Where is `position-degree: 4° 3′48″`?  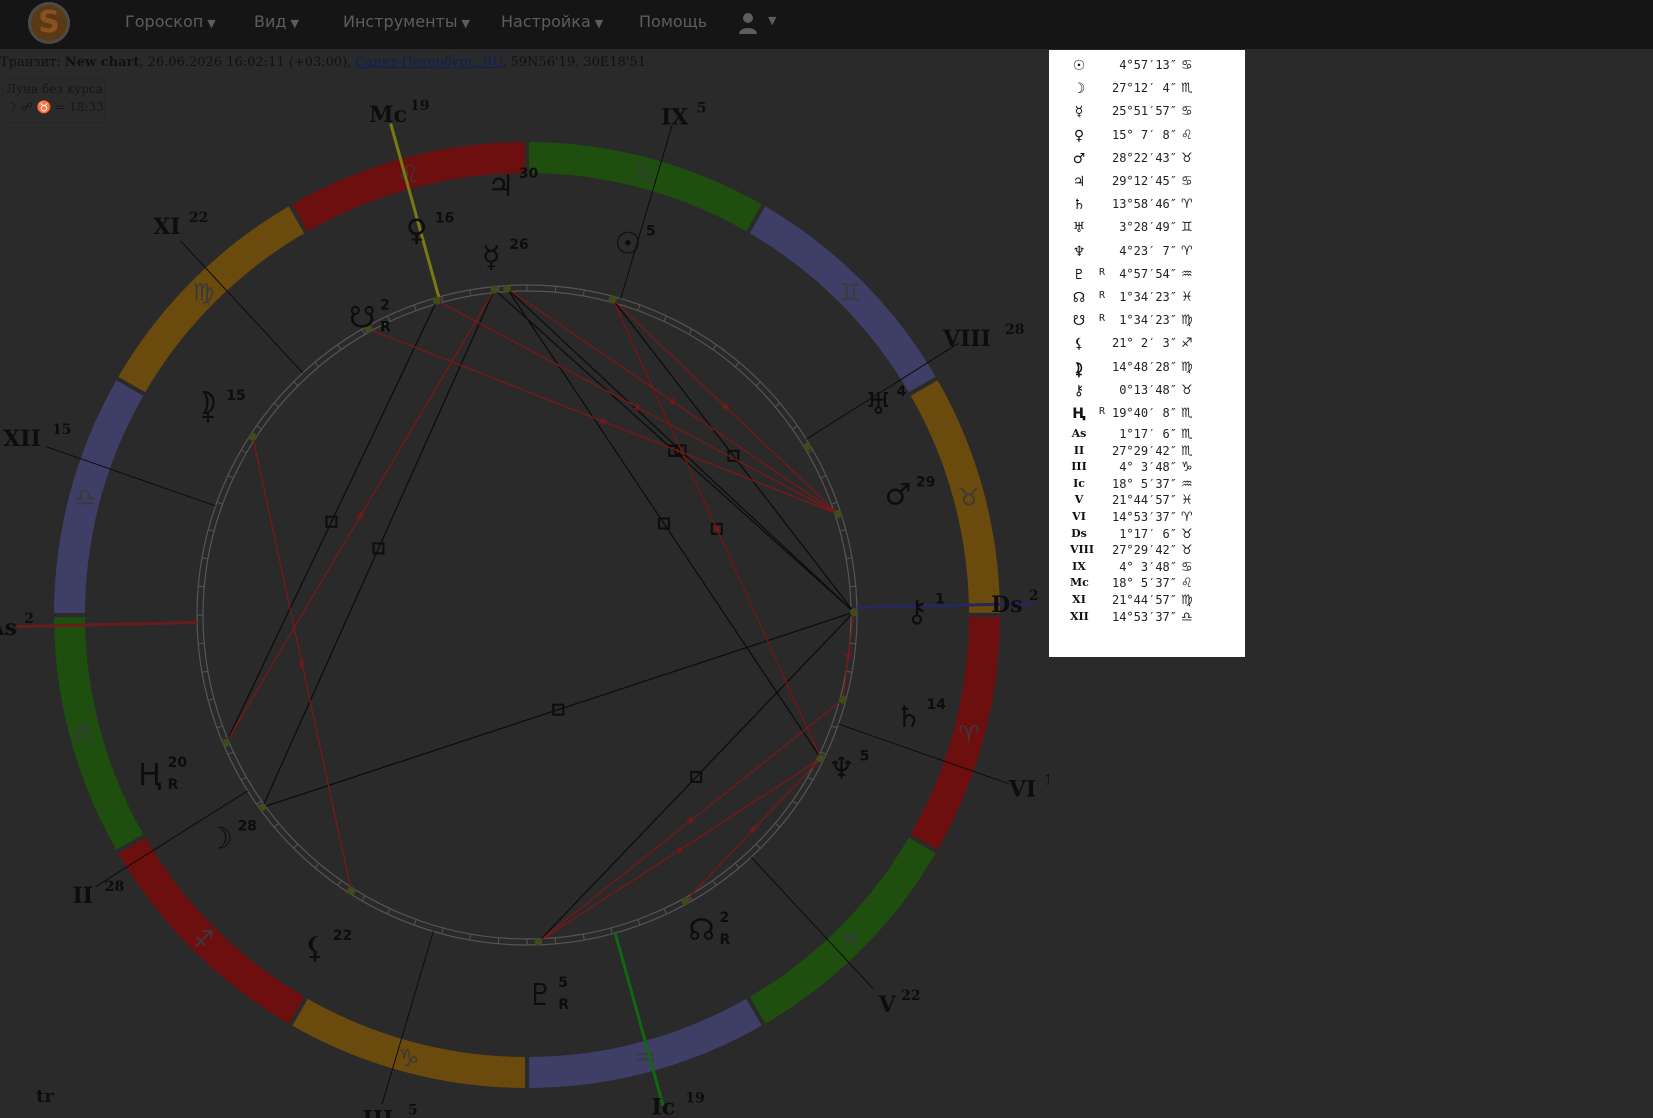 position-degree: 4° 3′48″ is located at coordinates (1148, 566).